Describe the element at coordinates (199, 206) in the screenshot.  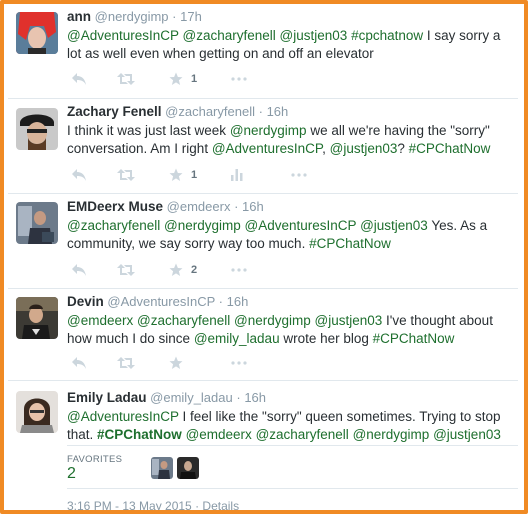
I see `user-handle: @emdeerx` at that location.